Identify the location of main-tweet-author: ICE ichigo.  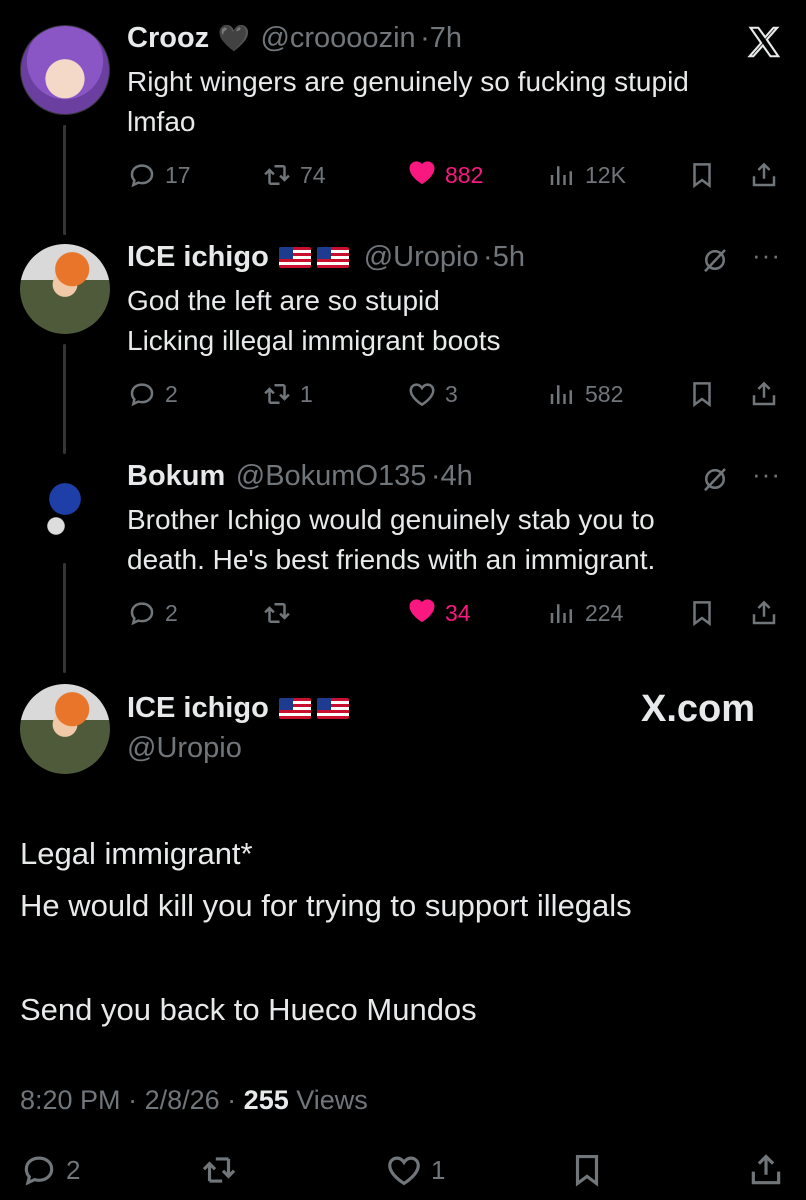
(238, 708).